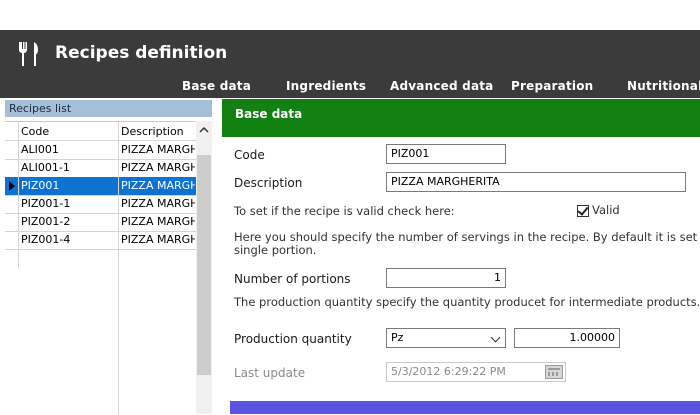 The image size is (700, 415). Describe the element at coordinates (446, 338) in the screenshot. I see `unit-select: Pz` at that location.